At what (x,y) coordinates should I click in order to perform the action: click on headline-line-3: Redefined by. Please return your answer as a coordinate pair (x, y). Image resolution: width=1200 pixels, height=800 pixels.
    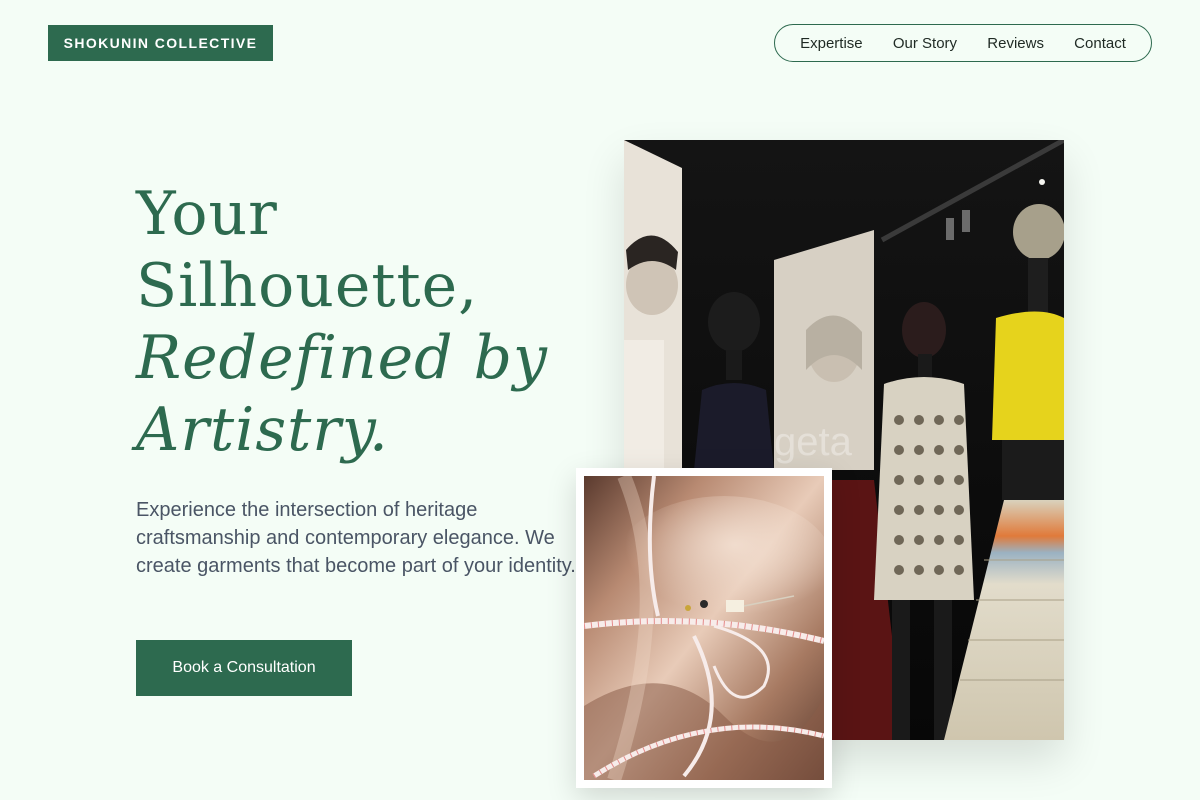
    Looking at the image, I should click on (342, 358).